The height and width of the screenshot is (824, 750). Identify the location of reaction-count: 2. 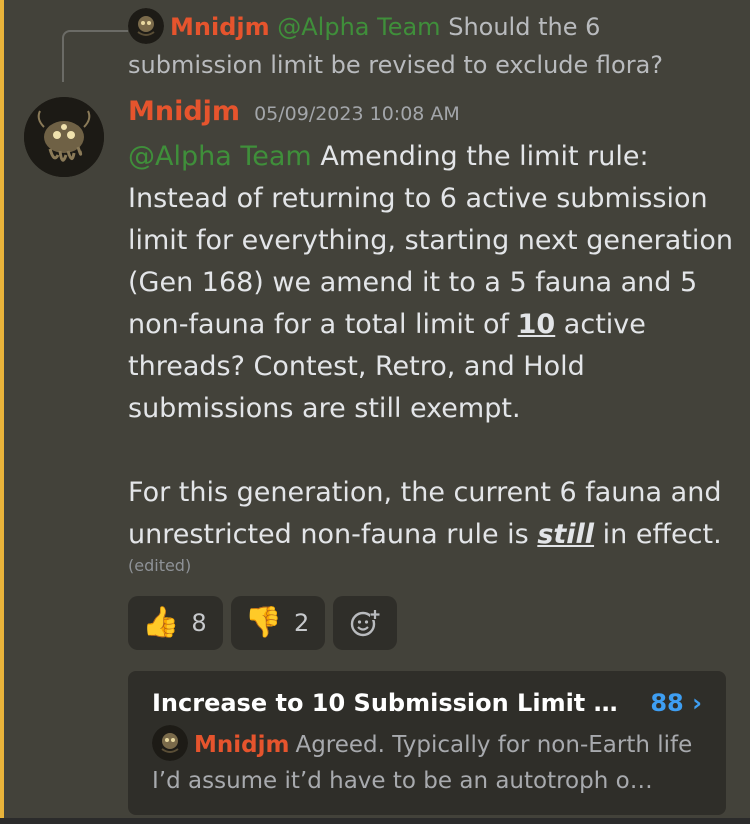
(302, 623).